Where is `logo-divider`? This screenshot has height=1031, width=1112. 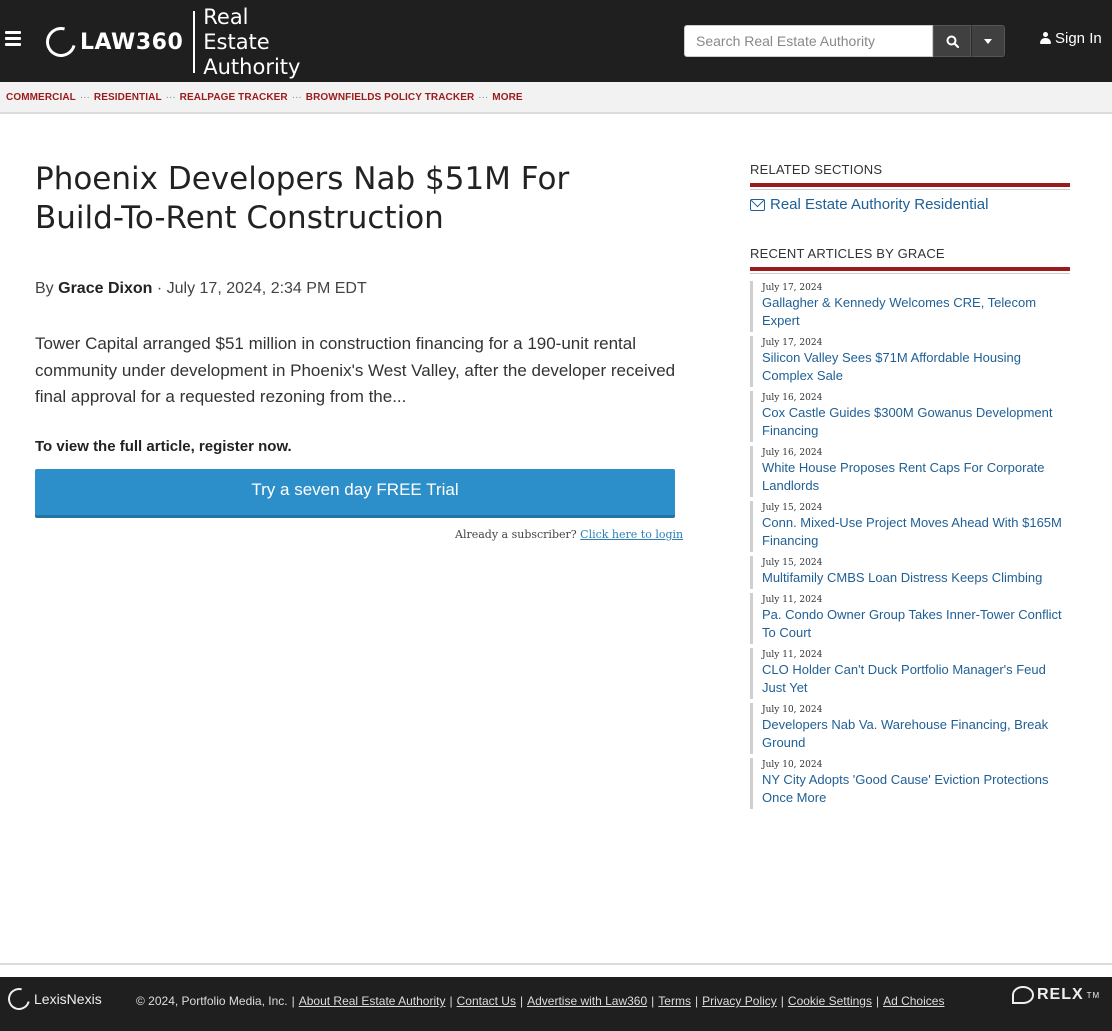
logo-divider is located at coordinates (194, 42).